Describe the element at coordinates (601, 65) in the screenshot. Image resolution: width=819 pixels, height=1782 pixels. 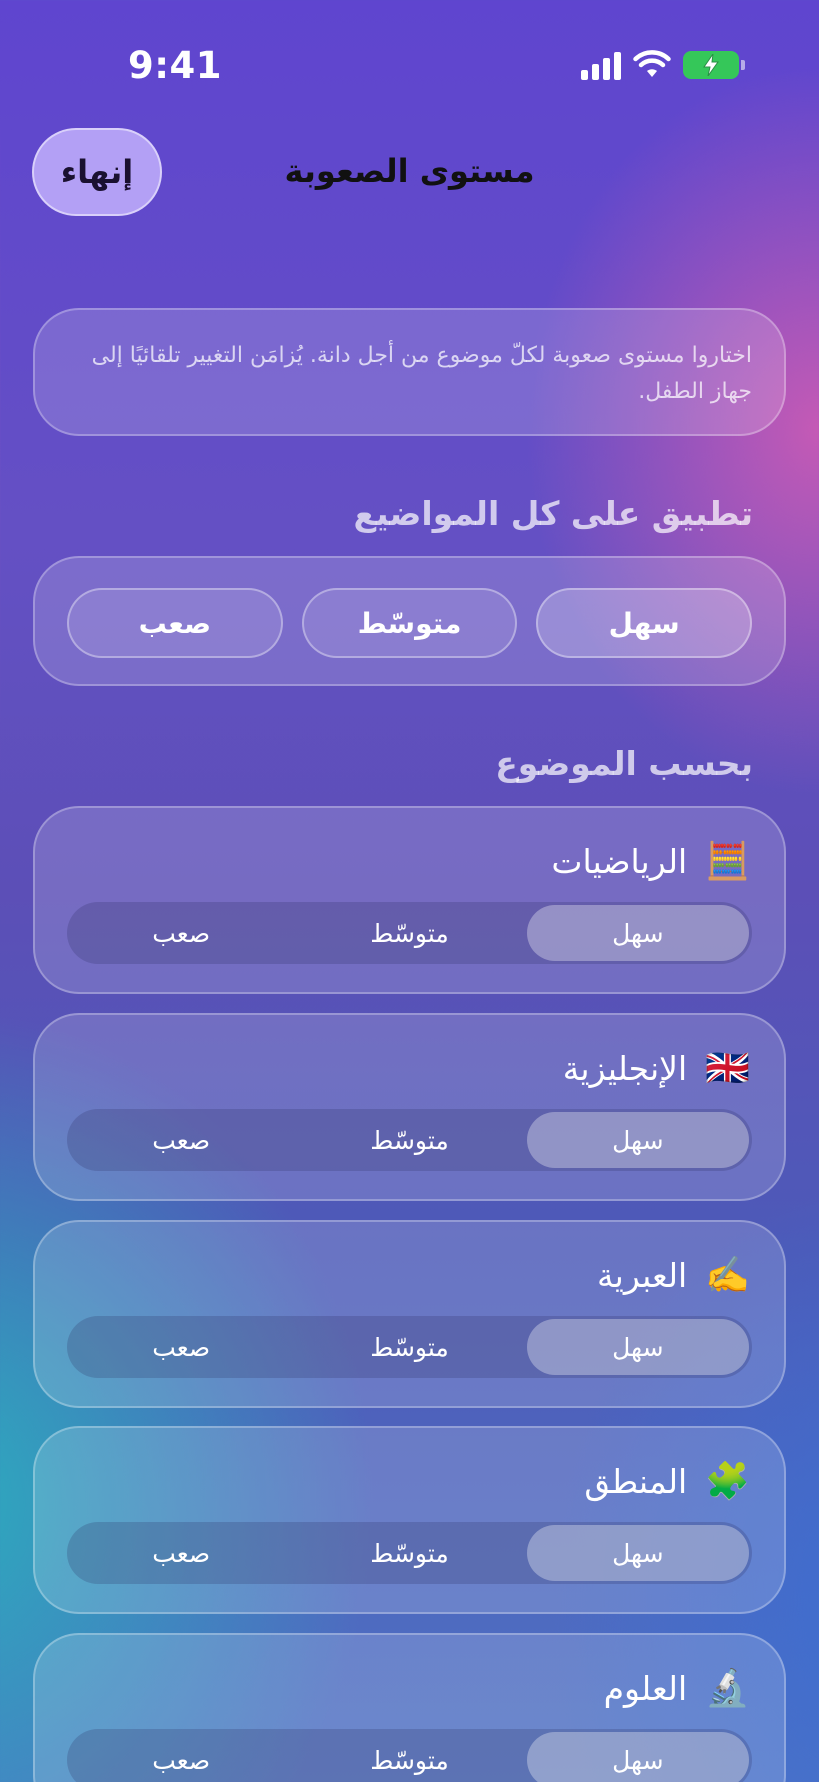
I see `cellular-signal-icon` at that location.